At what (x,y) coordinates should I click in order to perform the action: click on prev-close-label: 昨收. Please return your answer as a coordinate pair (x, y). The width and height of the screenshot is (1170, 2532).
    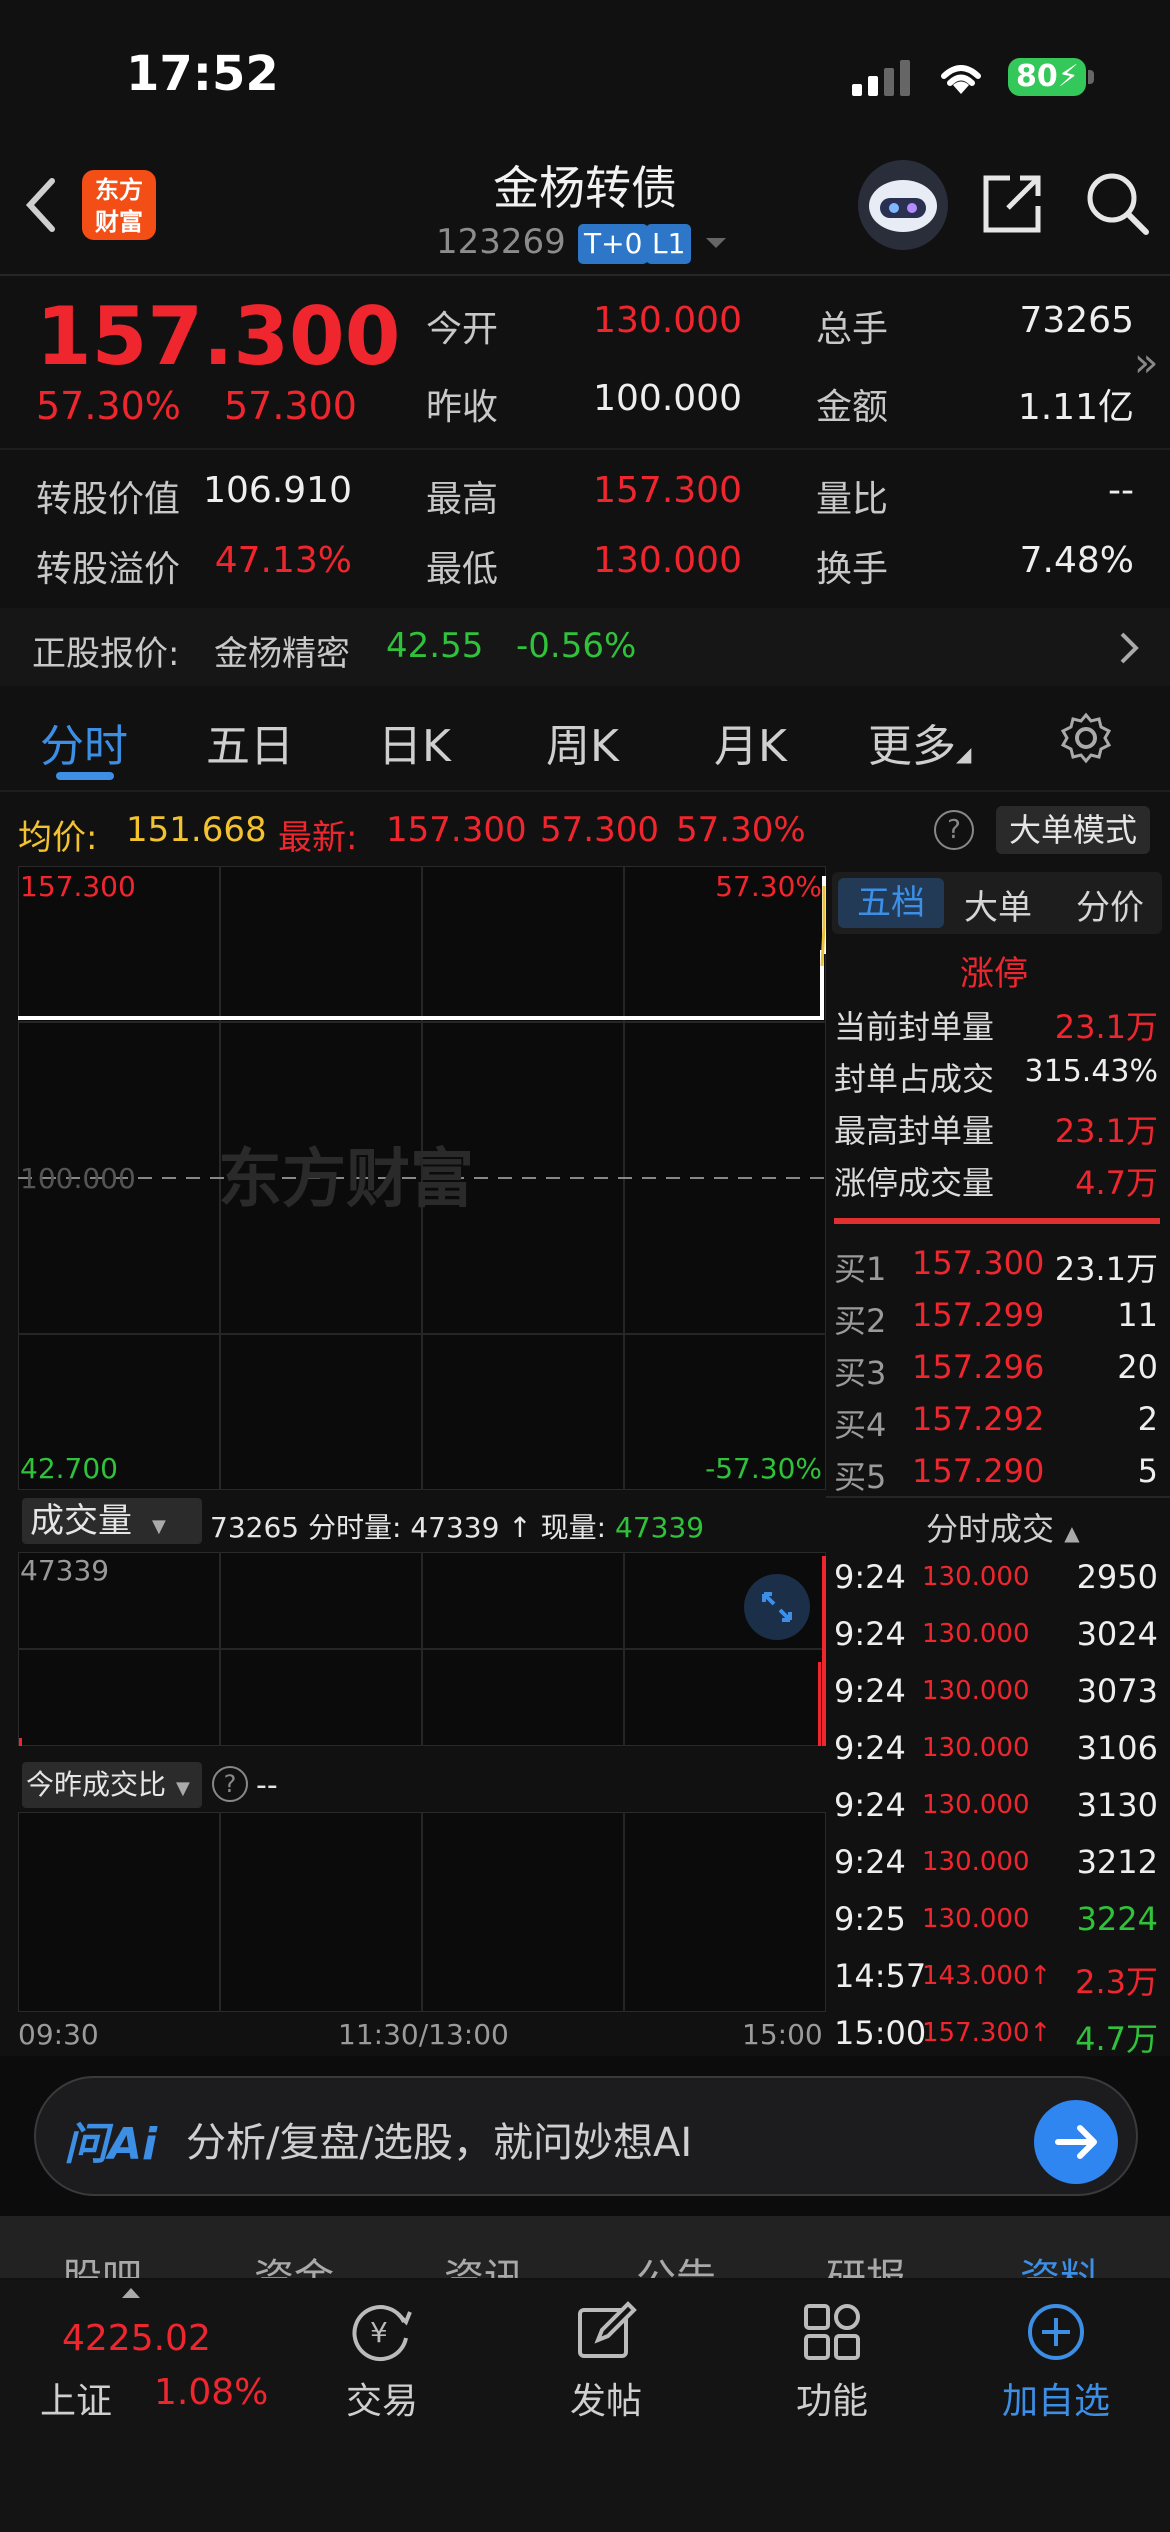
    Looking at the image, I should click on (462, 407).